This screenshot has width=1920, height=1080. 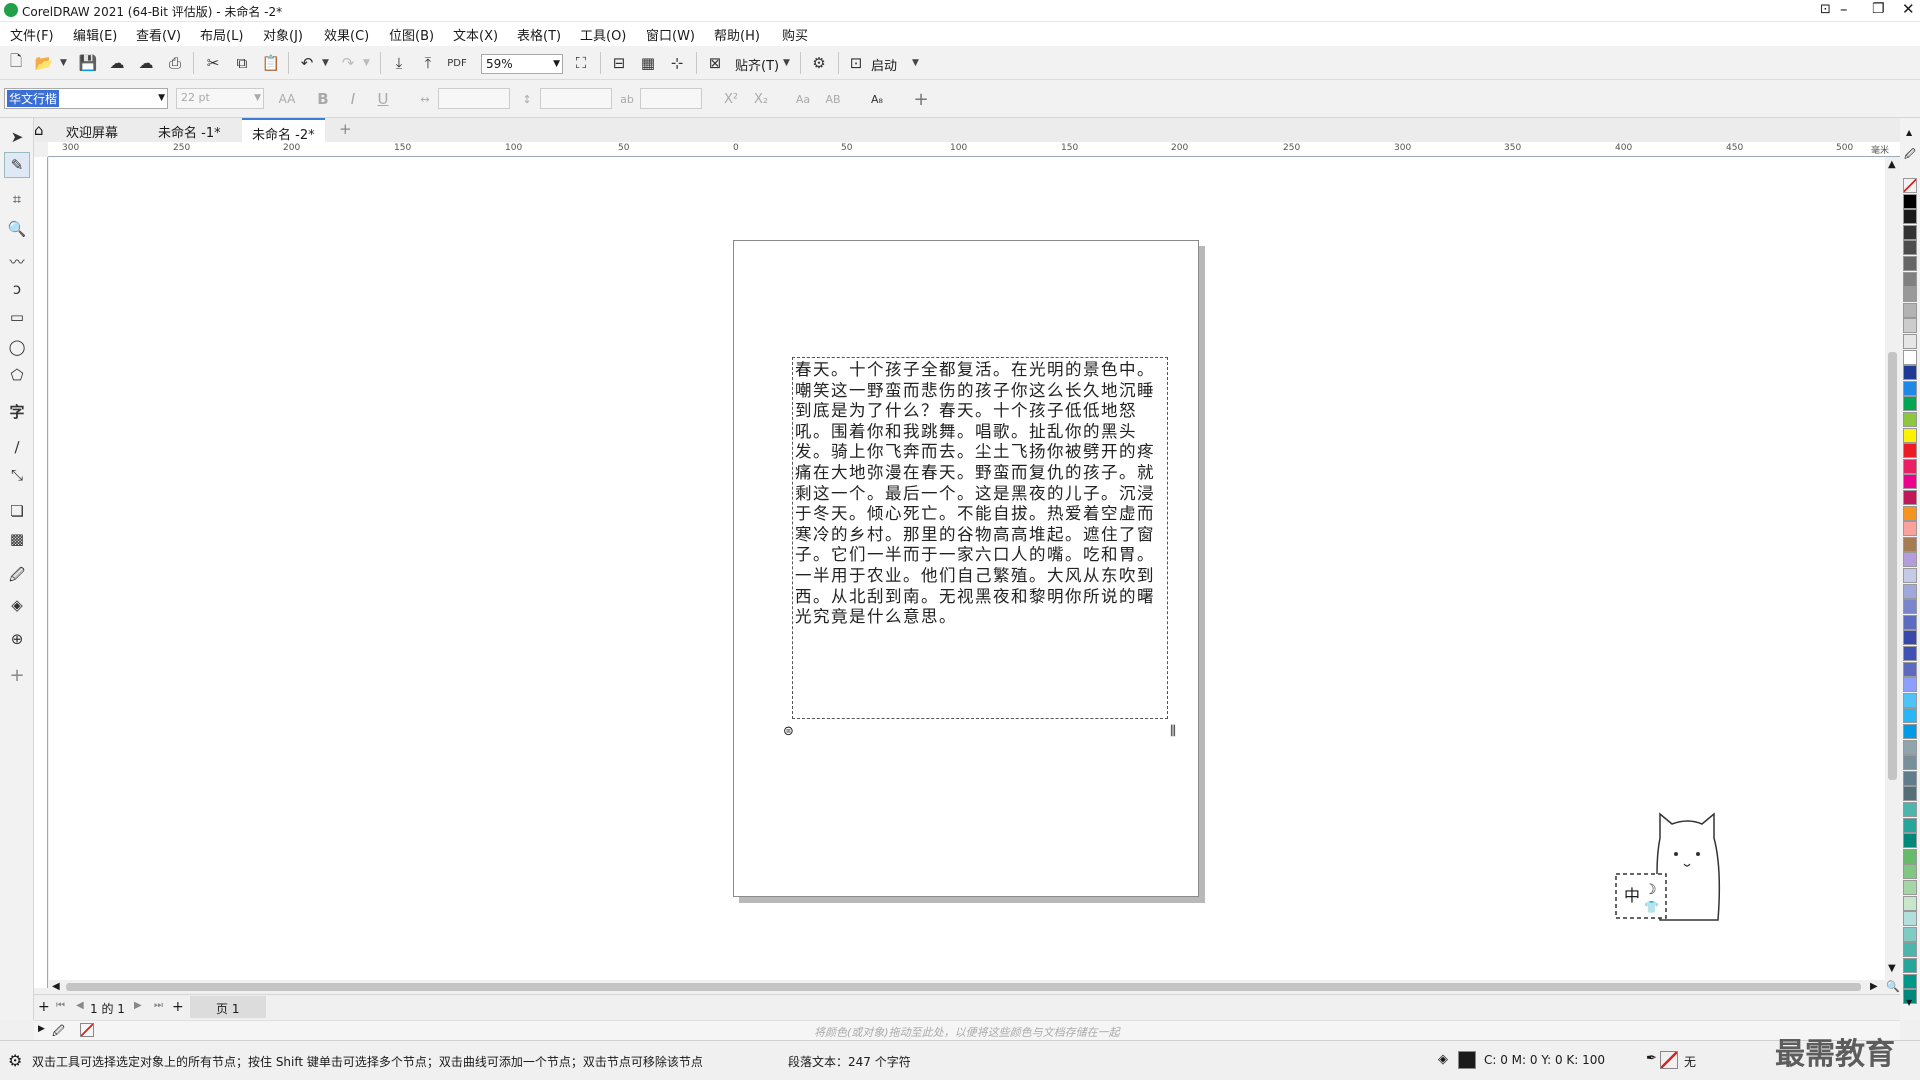 I want to click on font-size-select: 22 pt ▼, so click(x=220, y=98).